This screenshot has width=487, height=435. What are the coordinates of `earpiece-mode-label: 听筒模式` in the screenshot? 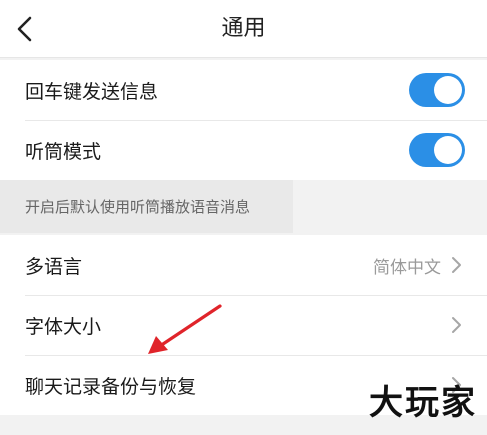 It's located at (63, 151).